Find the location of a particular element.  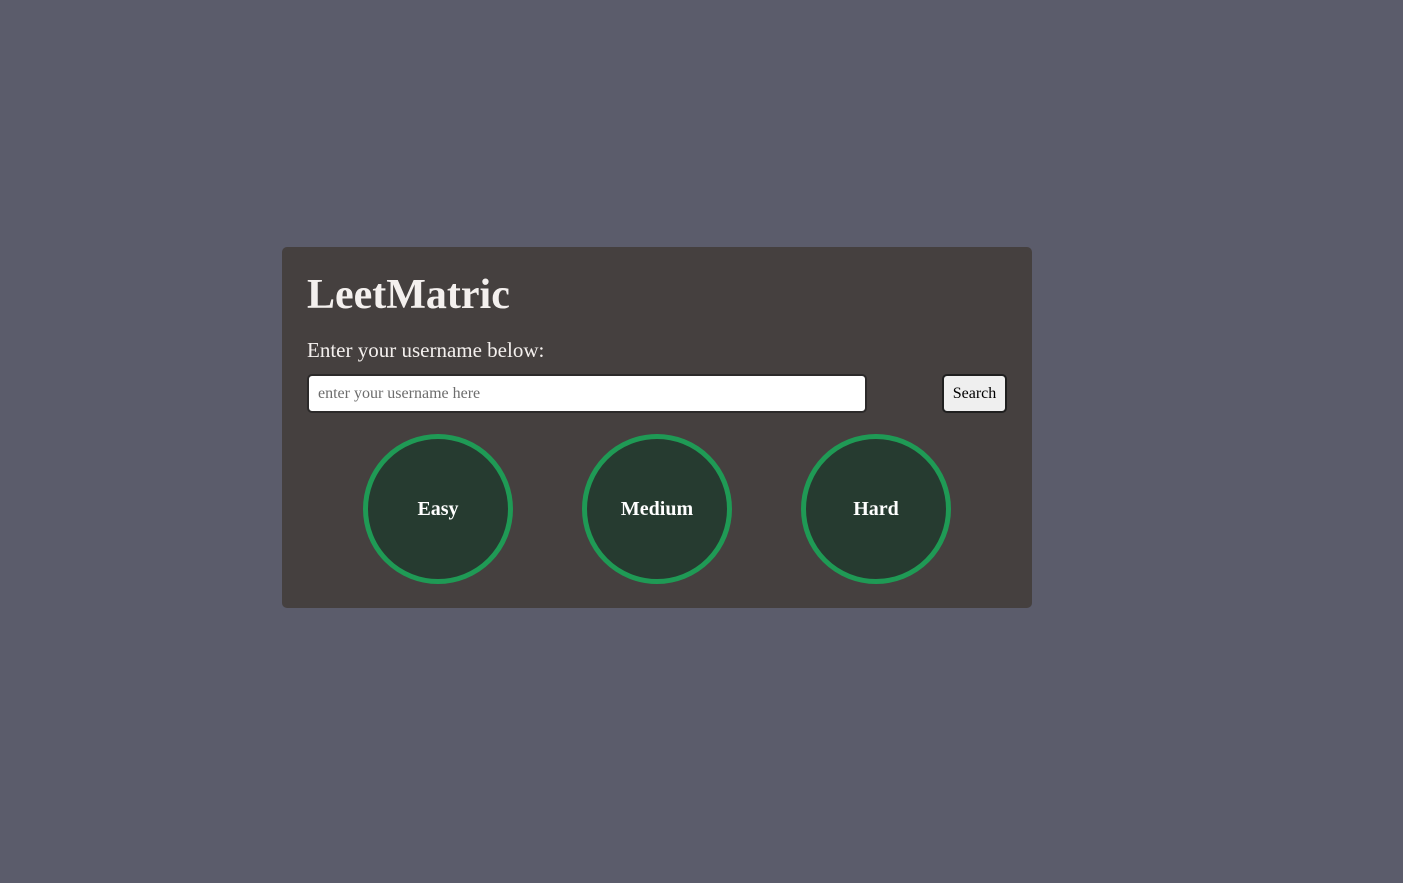

hard-label: Hard is located at coordinates (876, 508).